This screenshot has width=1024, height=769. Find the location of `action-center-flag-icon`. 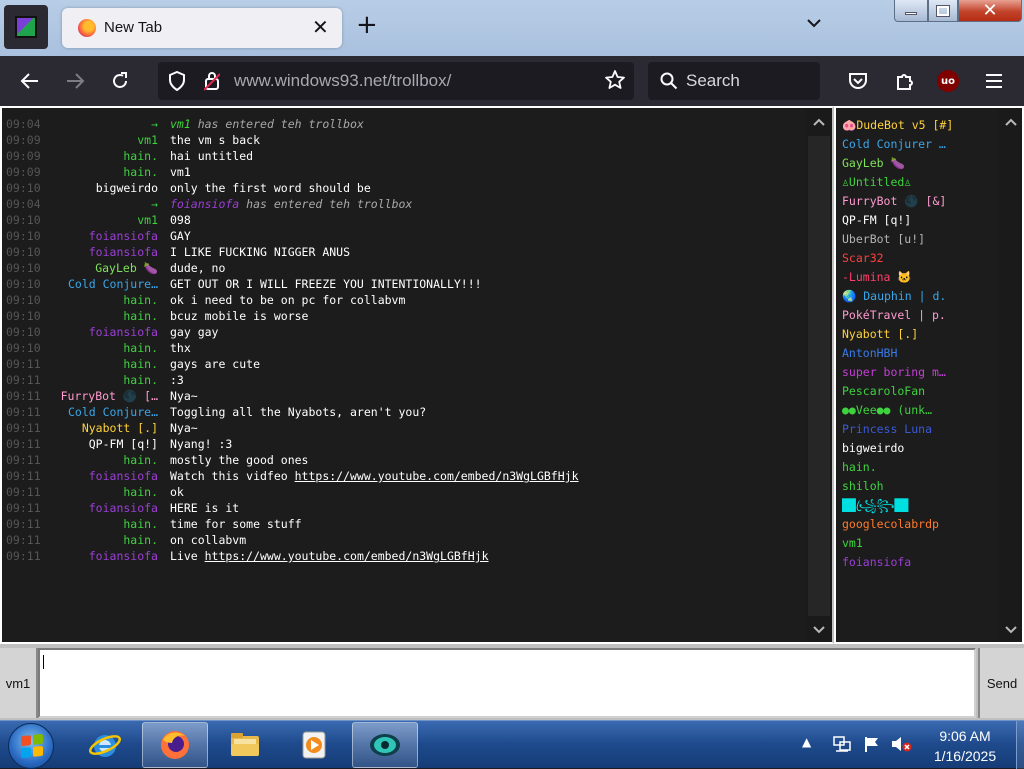

action-center-flag-icon is located at coordinates (872, 744).